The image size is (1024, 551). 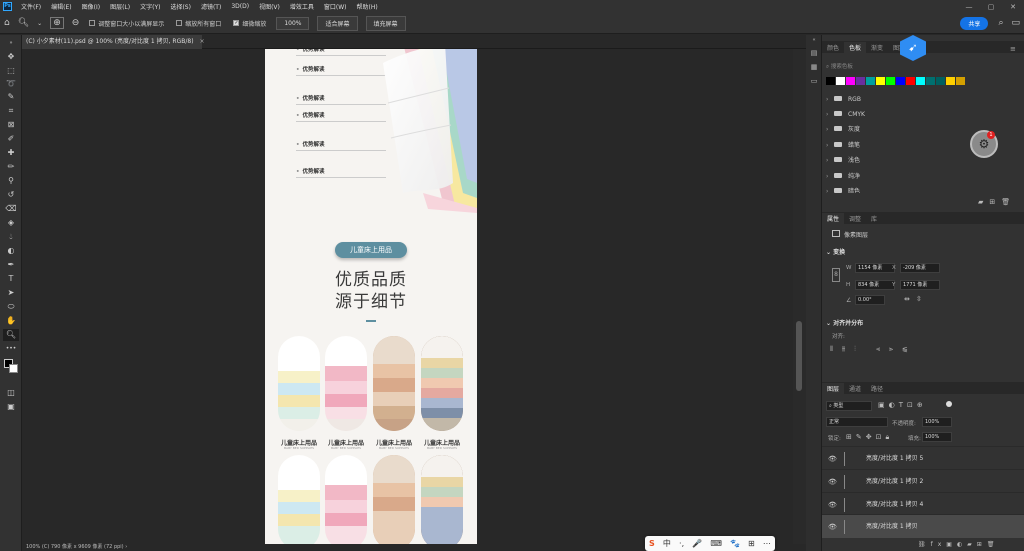 I want to click on lasso-tool-icon: ➰, so click(x=11, y=84).